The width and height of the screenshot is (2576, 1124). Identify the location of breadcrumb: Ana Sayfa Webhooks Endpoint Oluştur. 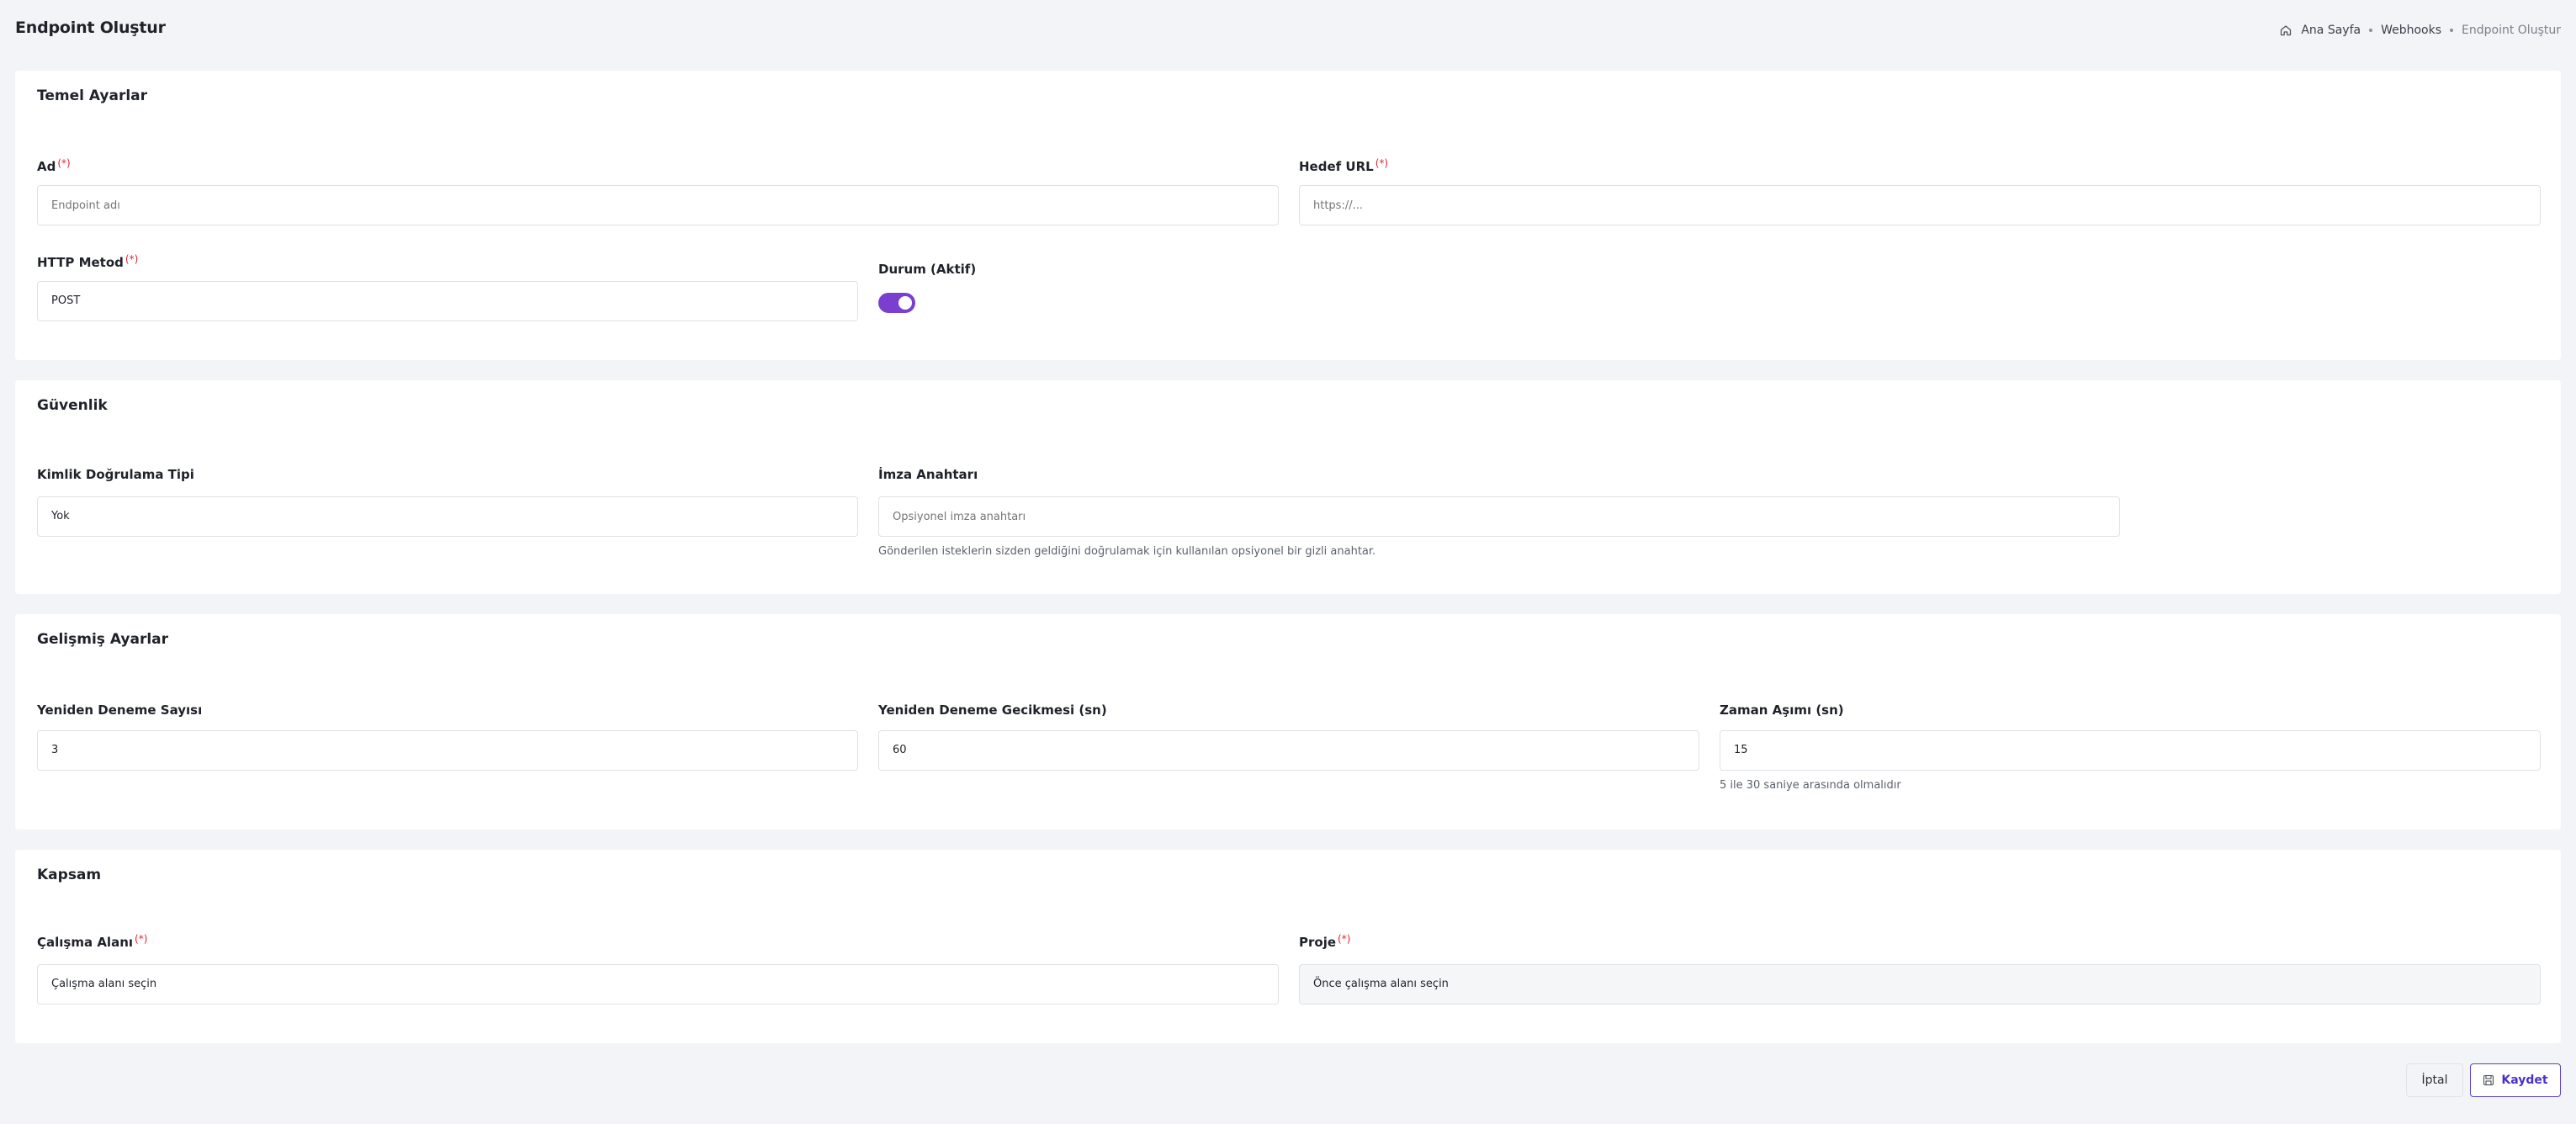
(2420, 30).